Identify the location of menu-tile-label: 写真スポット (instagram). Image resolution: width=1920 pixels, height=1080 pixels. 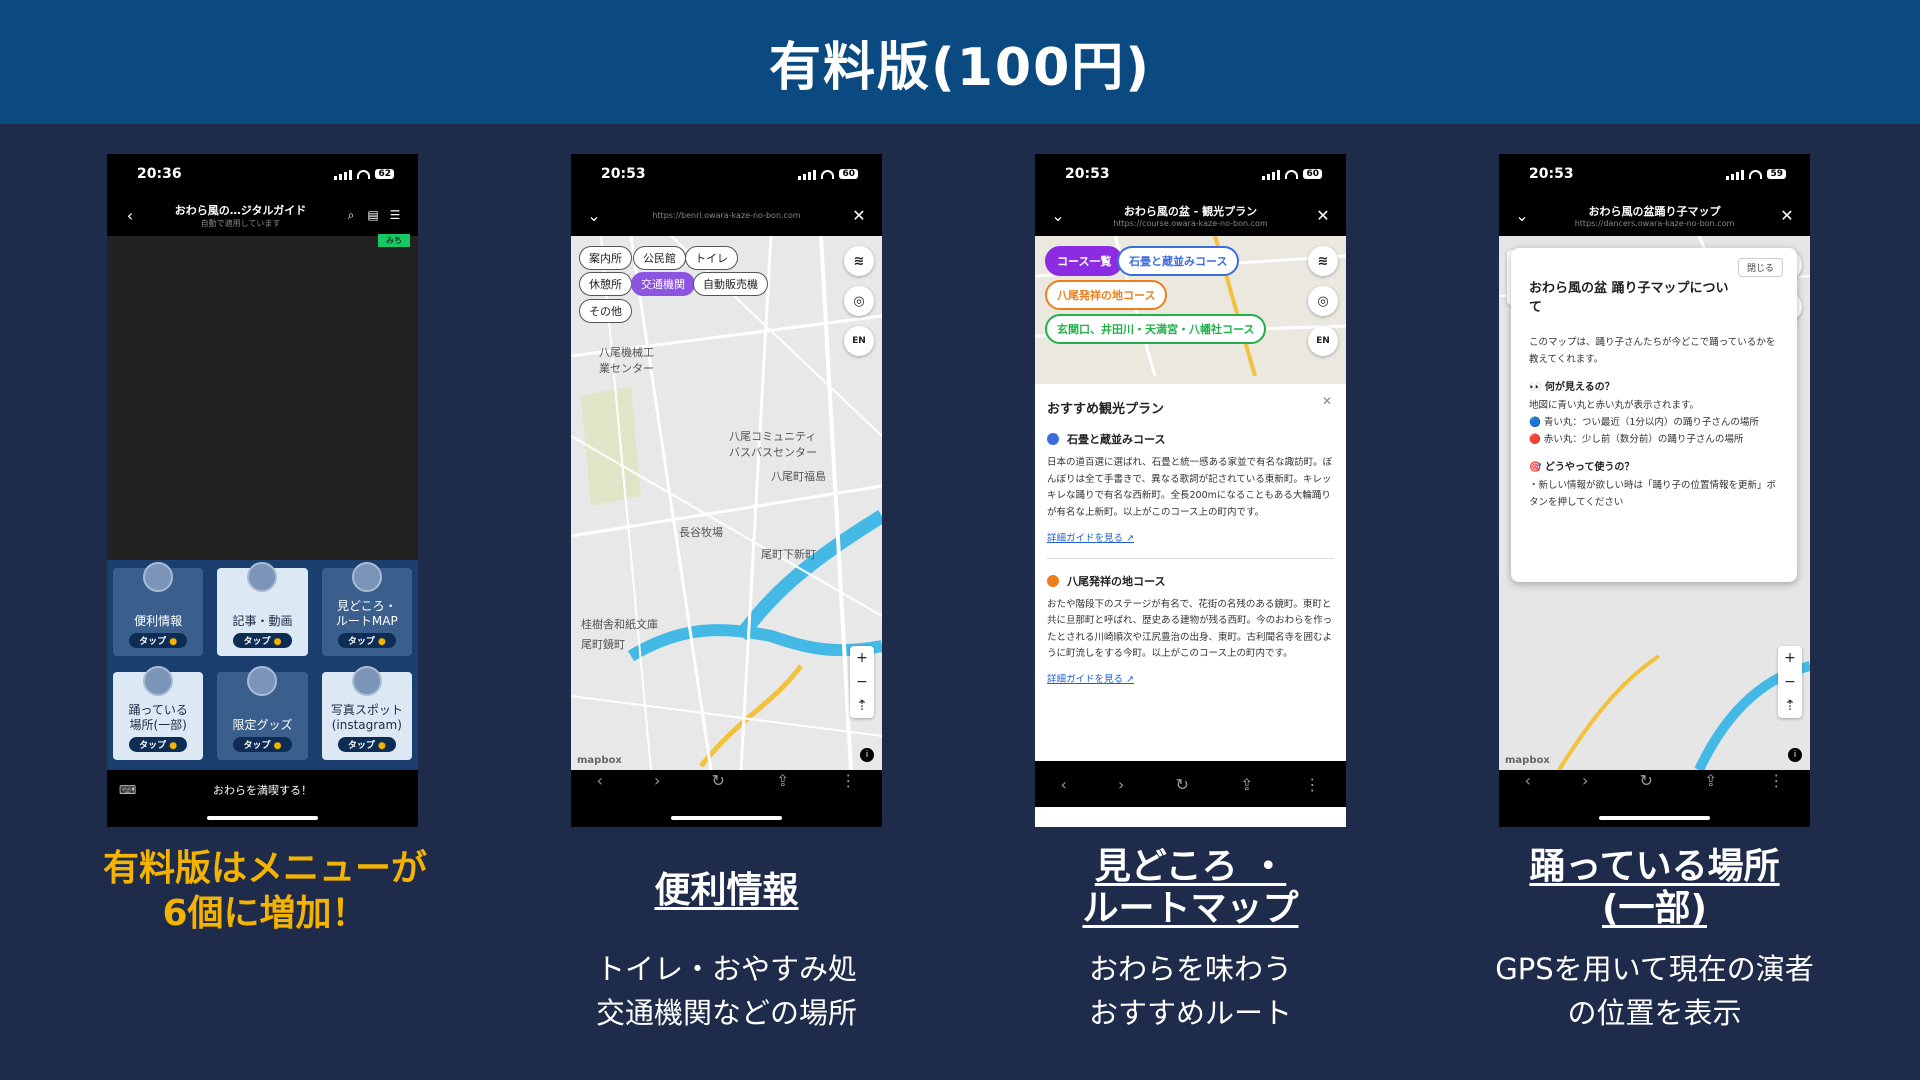
(366, 717).